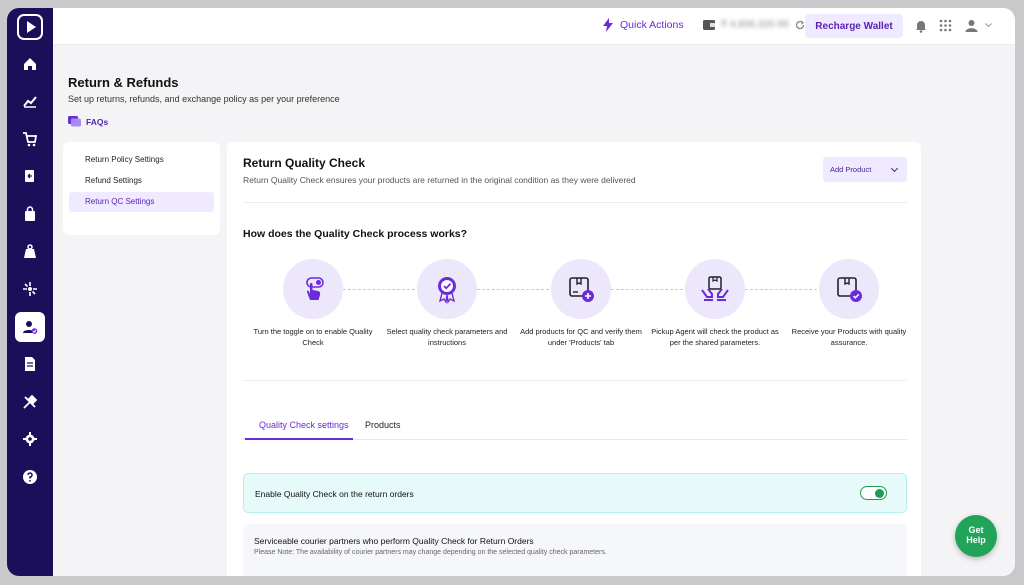  Describe the element at coordinates (581, 289) in the screenshot. I see `box-add-icon` at that location.